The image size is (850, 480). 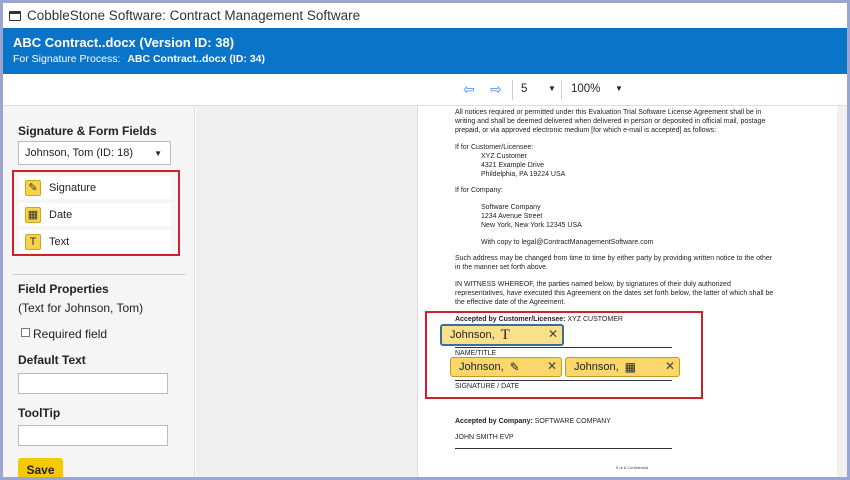 What do you see at coordinates (513, 165) in the screenshot?
I see `doc-line: 4321 Example Drive` at bounding box center [513, 165].